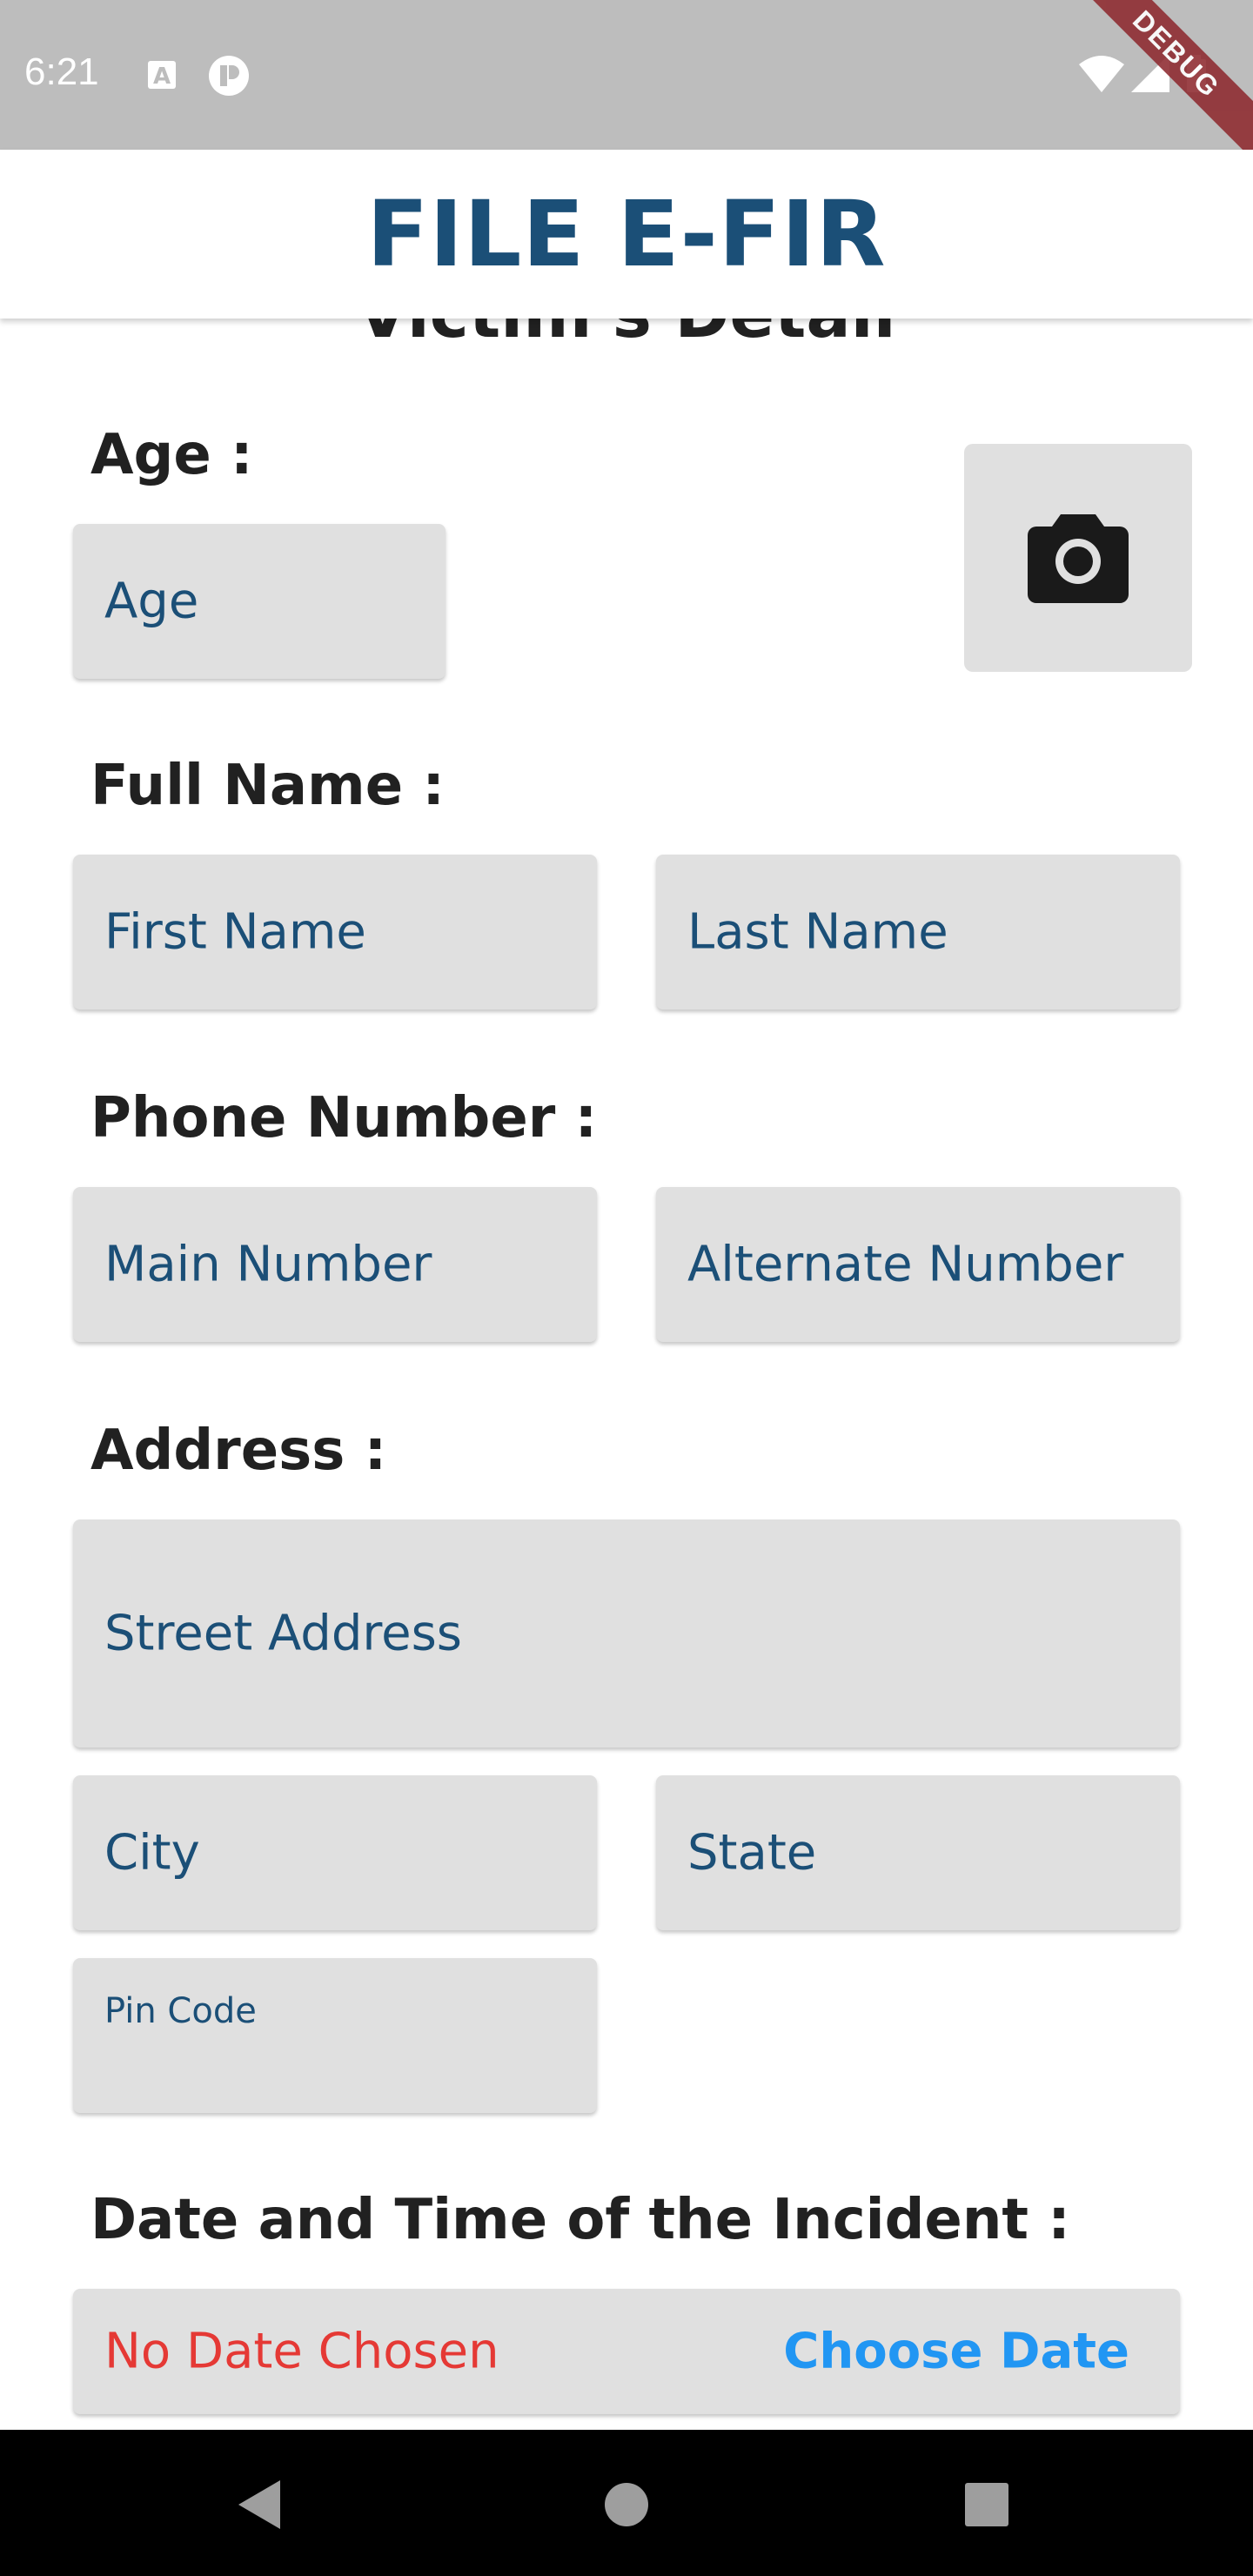 This screenshot has height=2576, width=1253. I want to click on first-name-input: First Name, so click(335, 932).